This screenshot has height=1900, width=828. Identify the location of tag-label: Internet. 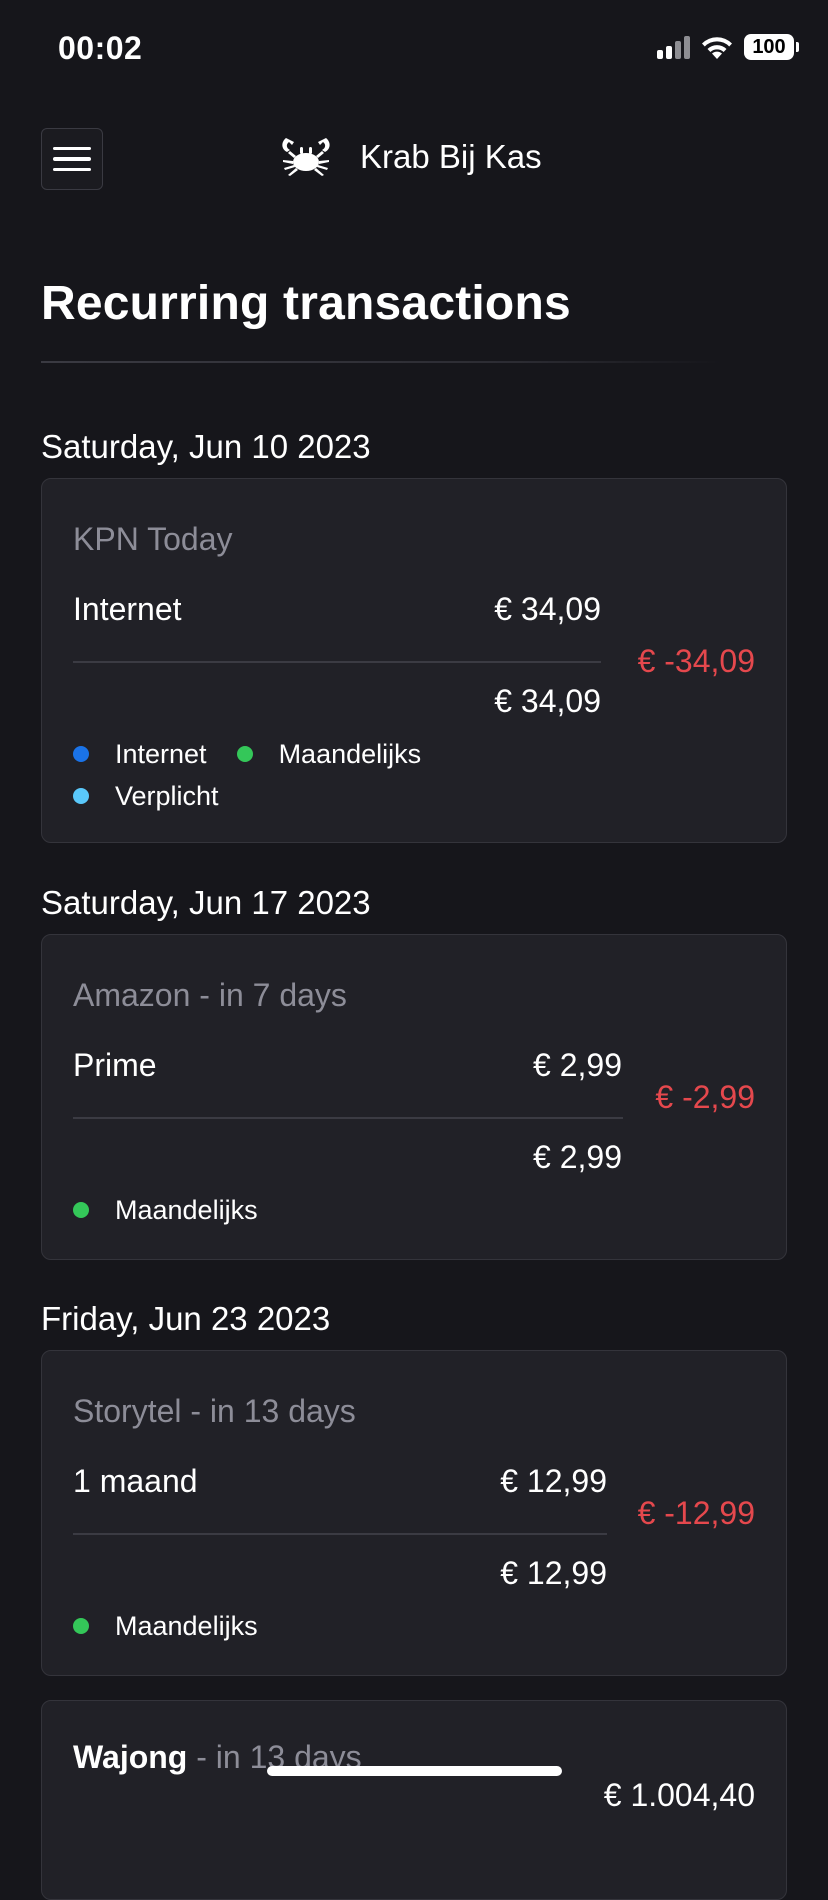
(161, 753).